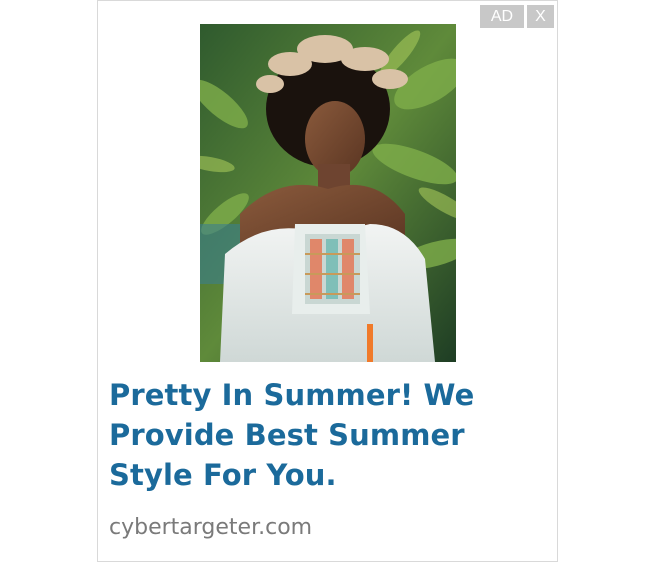 The image size is (656, 564). I want to click on ad-badges: AD X, so click(517, 16).